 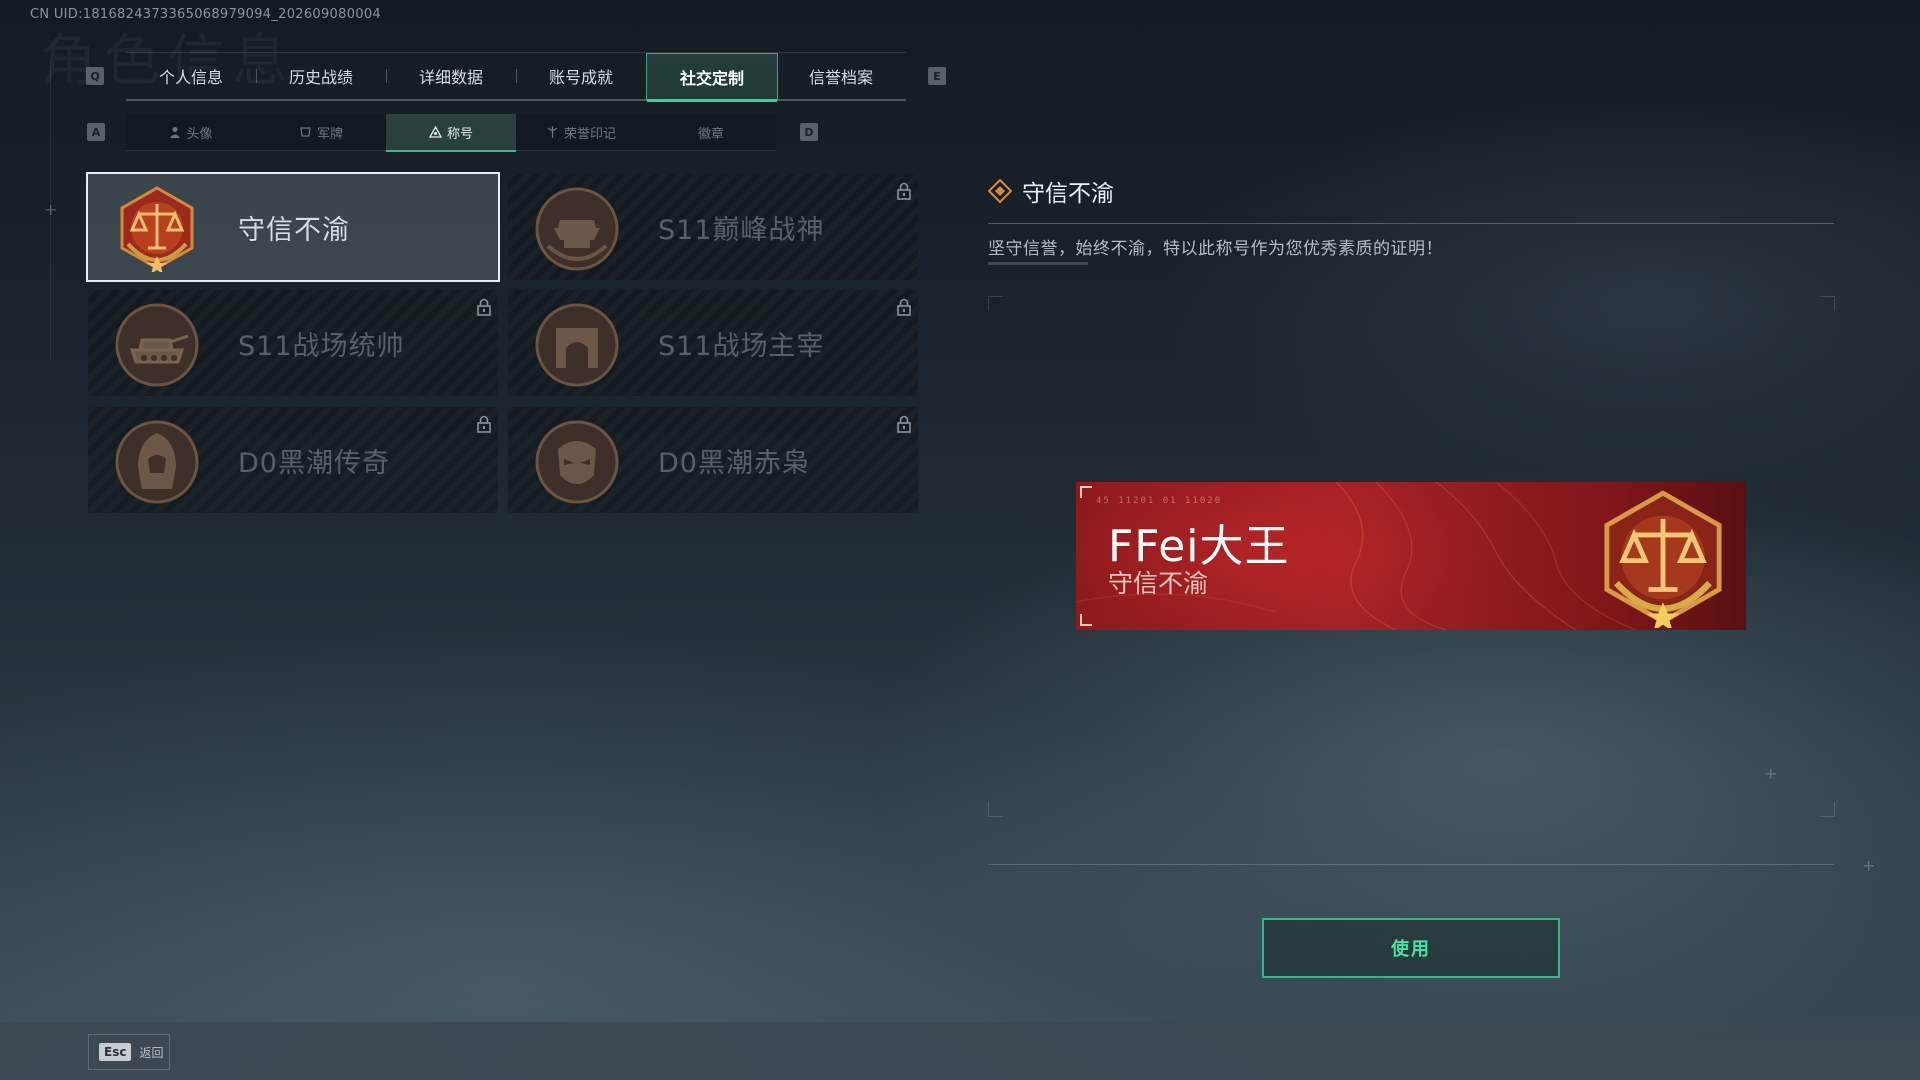 What do you see at coordinates (95, 76) in the screenshot?
I see `tab-prev-key: Q` at bounding box center [95, 76].